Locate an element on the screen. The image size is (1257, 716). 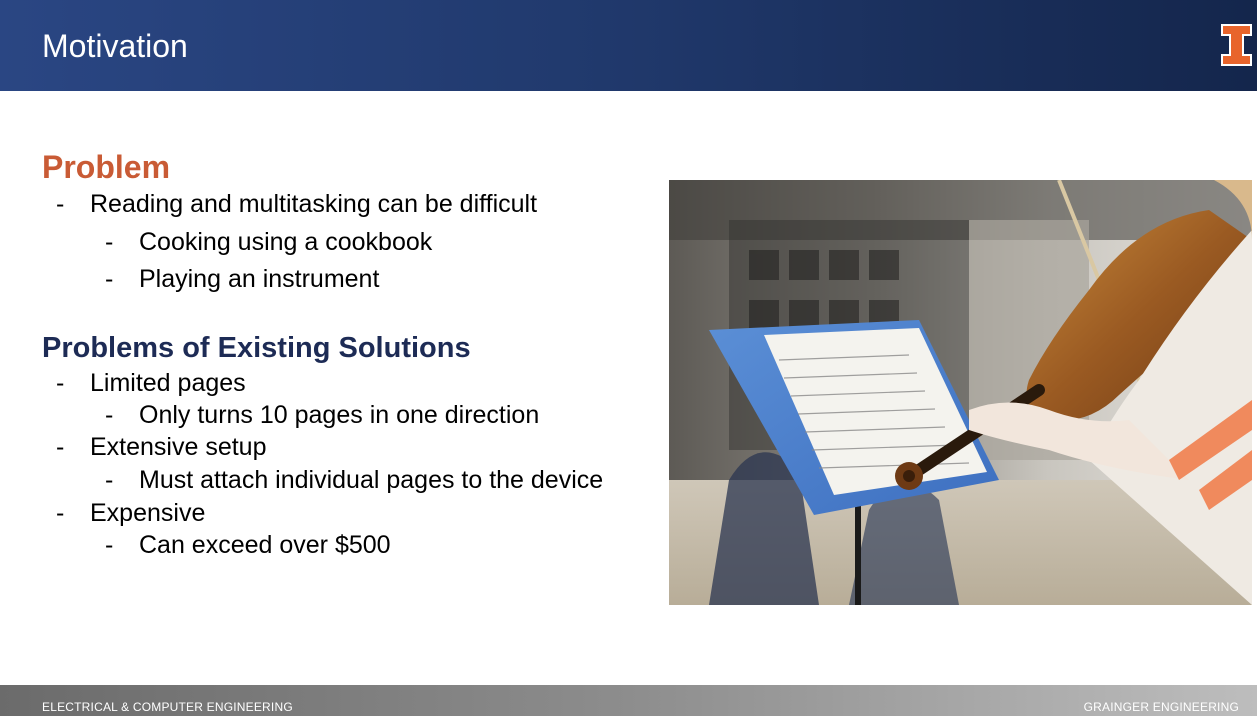
bullet-text: Cooking using a cookbook is located at coordinates (286, 242).